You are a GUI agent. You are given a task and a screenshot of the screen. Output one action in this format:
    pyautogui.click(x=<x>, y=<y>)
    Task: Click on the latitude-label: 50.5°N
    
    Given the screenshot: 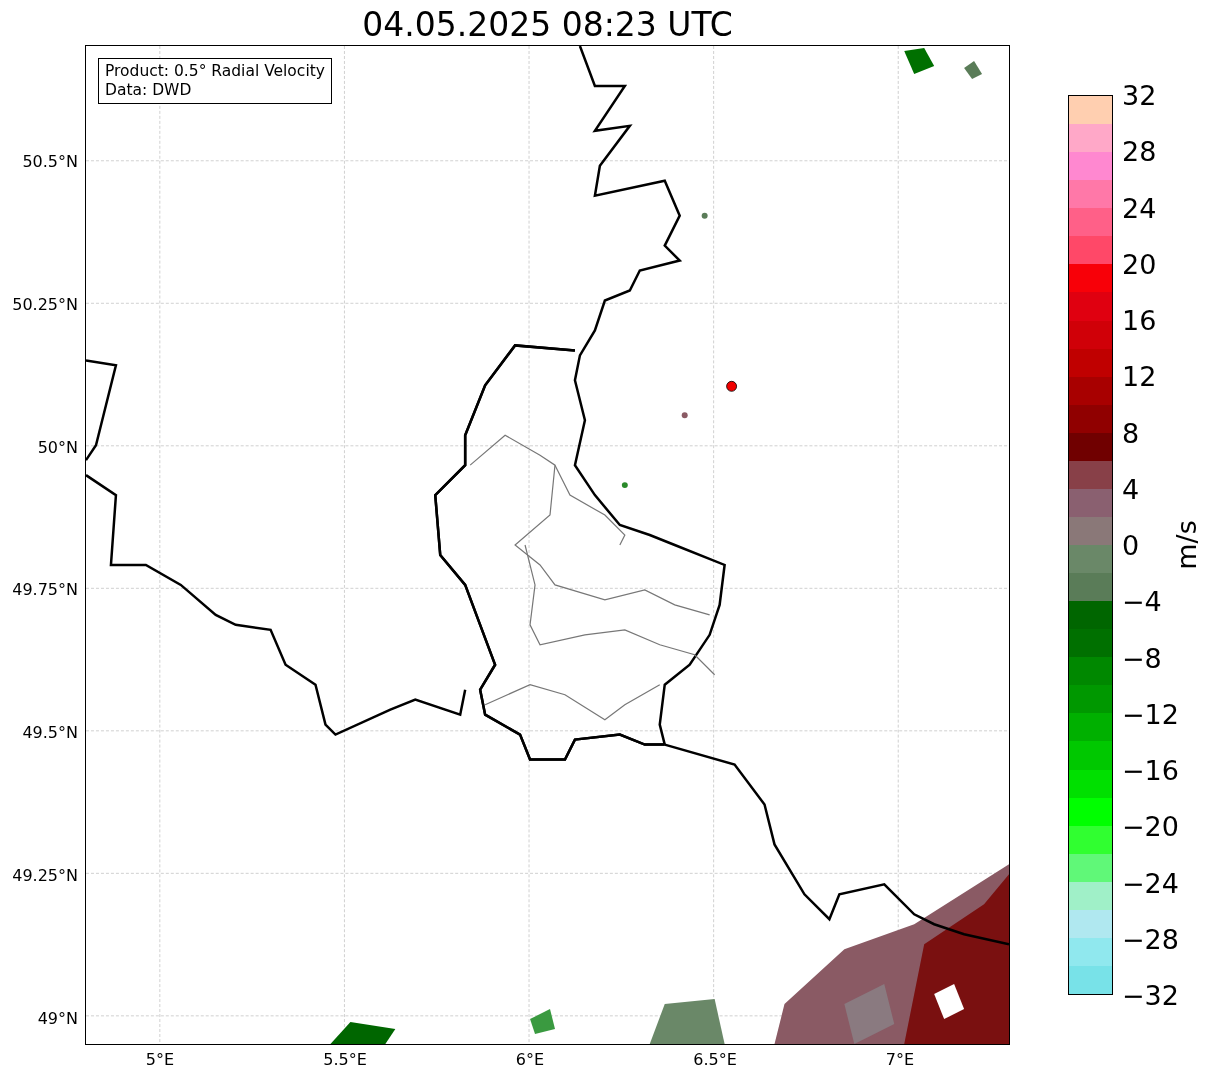 What is the action you would take?
    pyautogui.click(x=50, y=161)
    